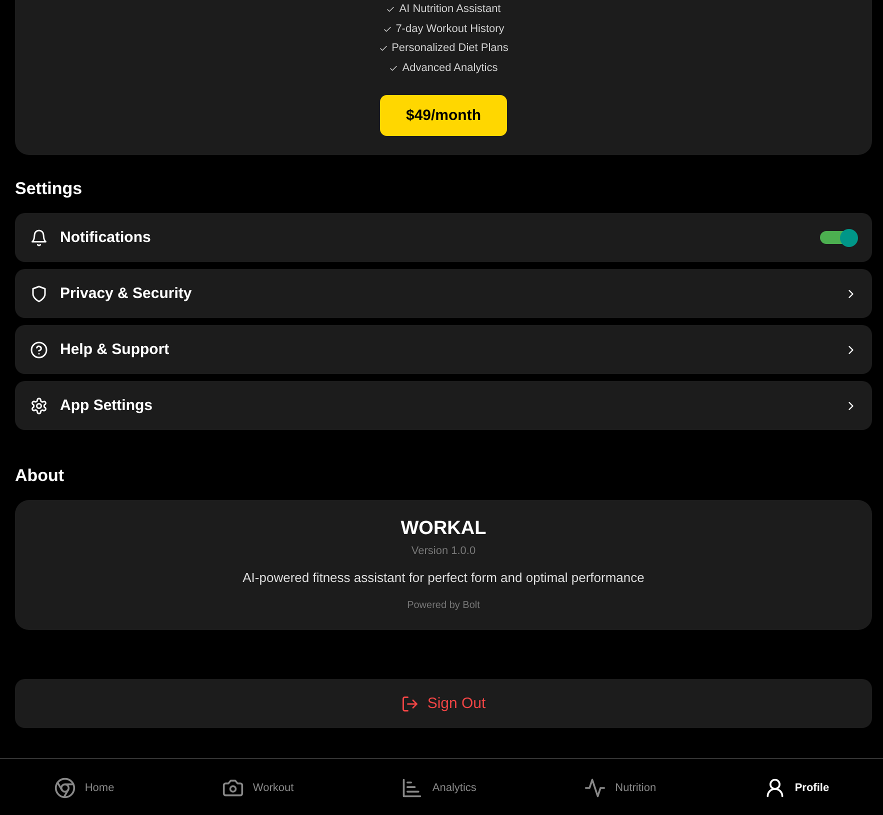  What do you see at coordinates (620, 787) in the screenshot?
I see `nav-tab: Nutrition` at bounding box center [620, 787].